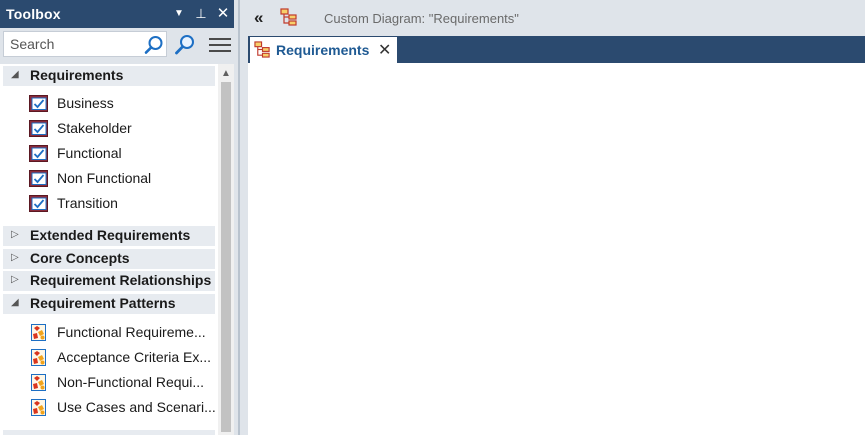 This screenshot has width=865, height=435. I want to click on document-tabstrip: Requirements ✕, so click(556, 49).